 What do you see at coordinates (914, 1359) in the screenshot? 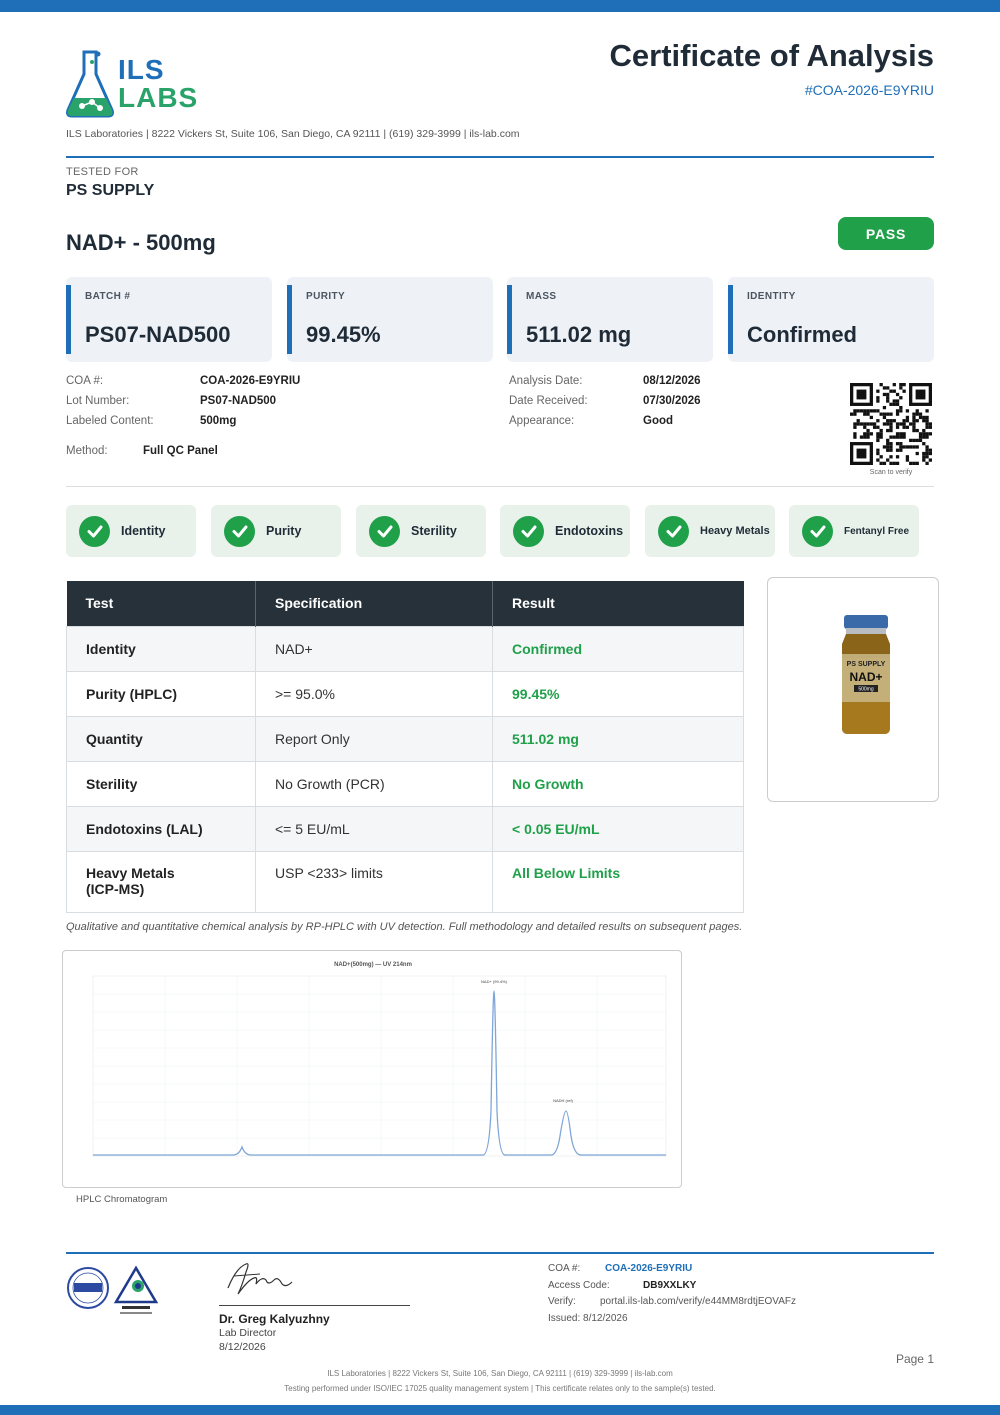
I see `page-number: Page 1` at bounding box center [914, 1359].